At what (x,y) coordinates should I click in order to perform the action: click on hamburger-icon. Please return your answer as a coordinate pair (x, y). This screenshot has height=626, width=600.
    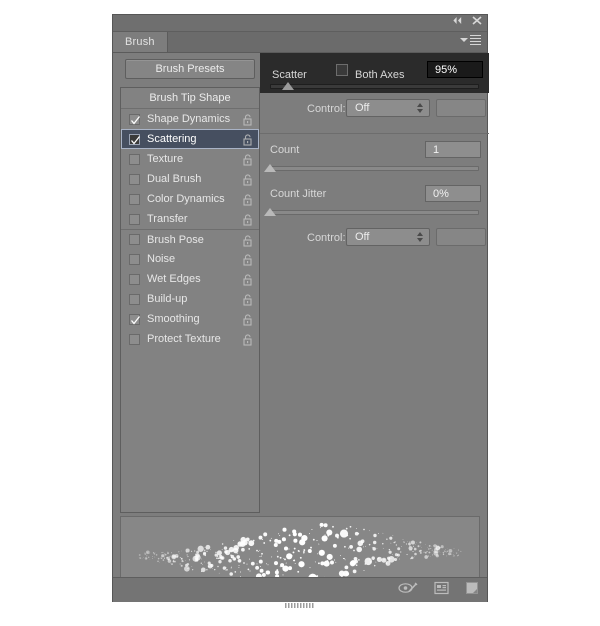
    Looking at the image, I should click on (475, 40).